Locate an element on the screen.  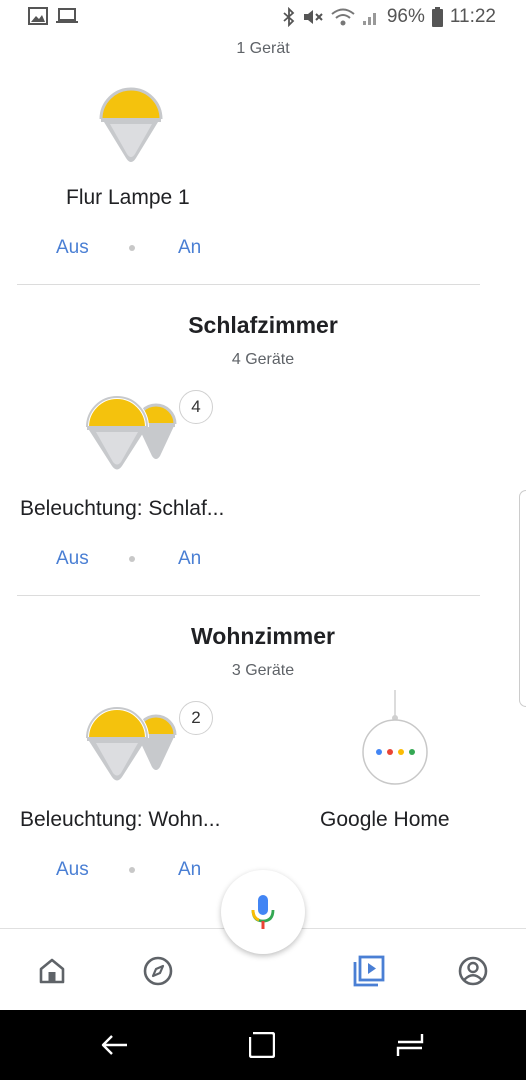
device-tile-google-home is located at coordinates (395, 740).